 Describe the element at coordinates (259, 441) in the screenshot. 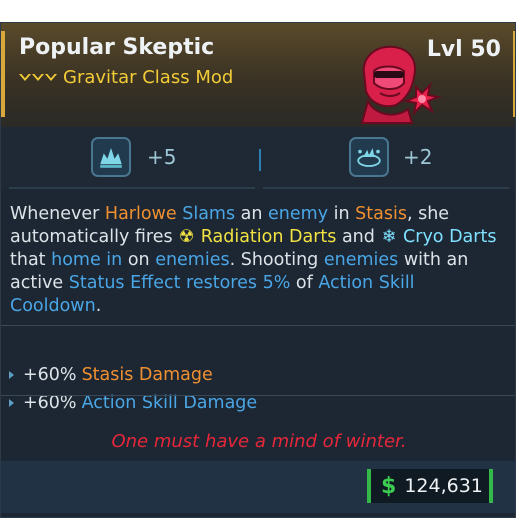

I see `flavor-text: One must have a mind of winter.` at that location.